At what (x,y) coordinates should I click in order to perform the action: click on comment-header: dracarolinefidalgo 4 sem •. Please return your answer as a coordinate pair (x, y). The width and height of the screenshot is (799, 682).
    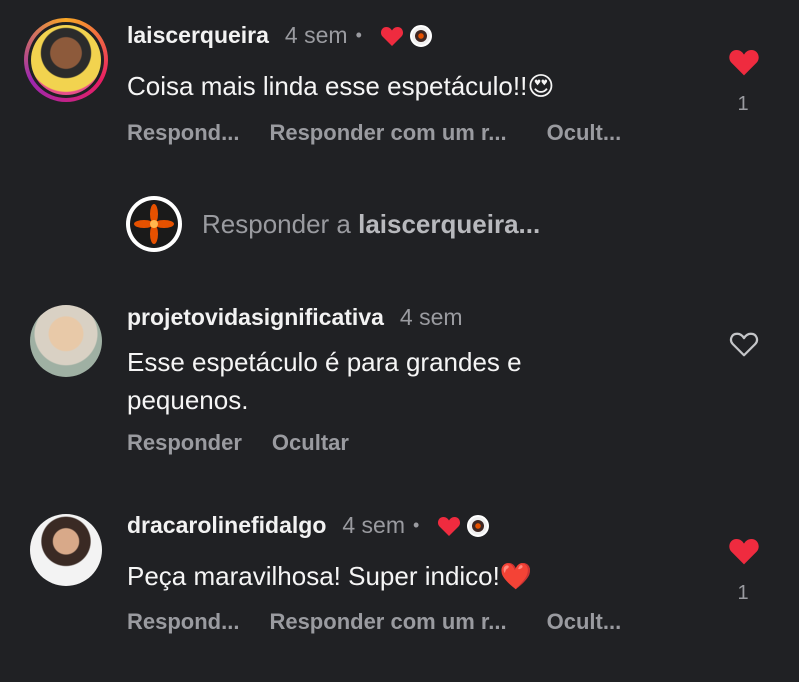
    Looking at the image, I should click on (308, 525).